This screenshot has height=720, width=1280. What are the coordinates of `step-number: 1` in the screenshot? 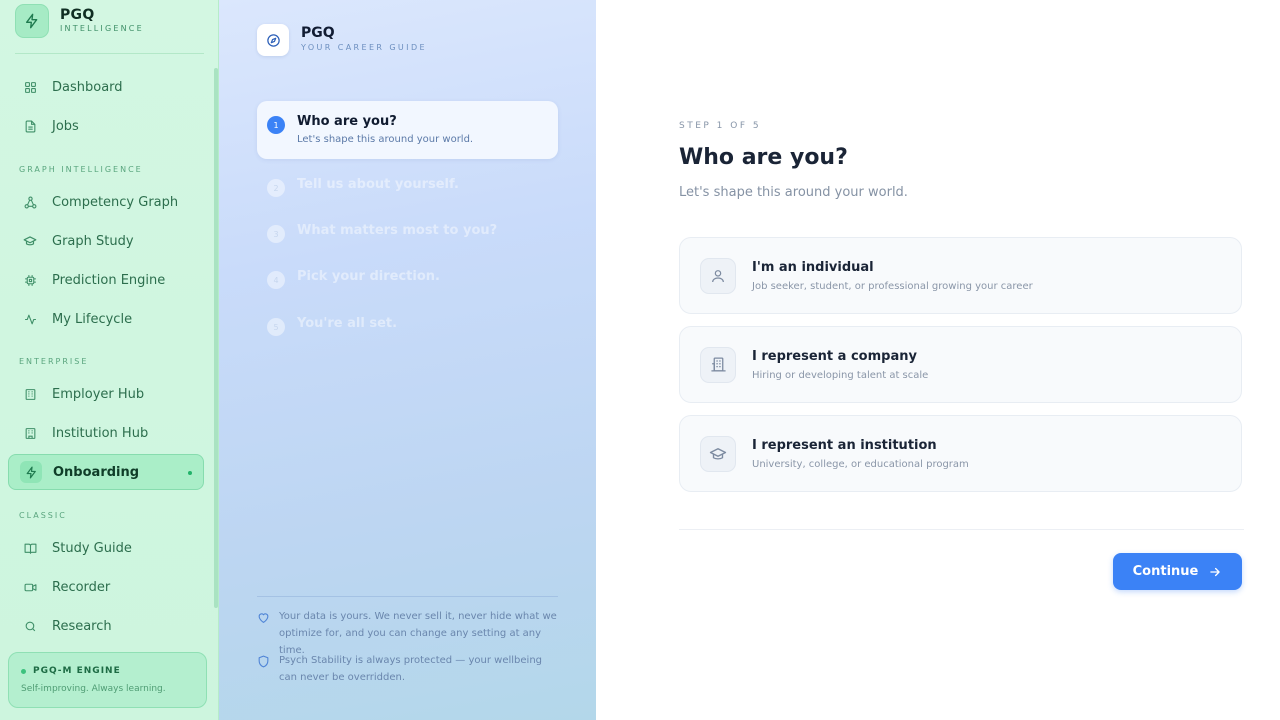 It's located at (276, 125).